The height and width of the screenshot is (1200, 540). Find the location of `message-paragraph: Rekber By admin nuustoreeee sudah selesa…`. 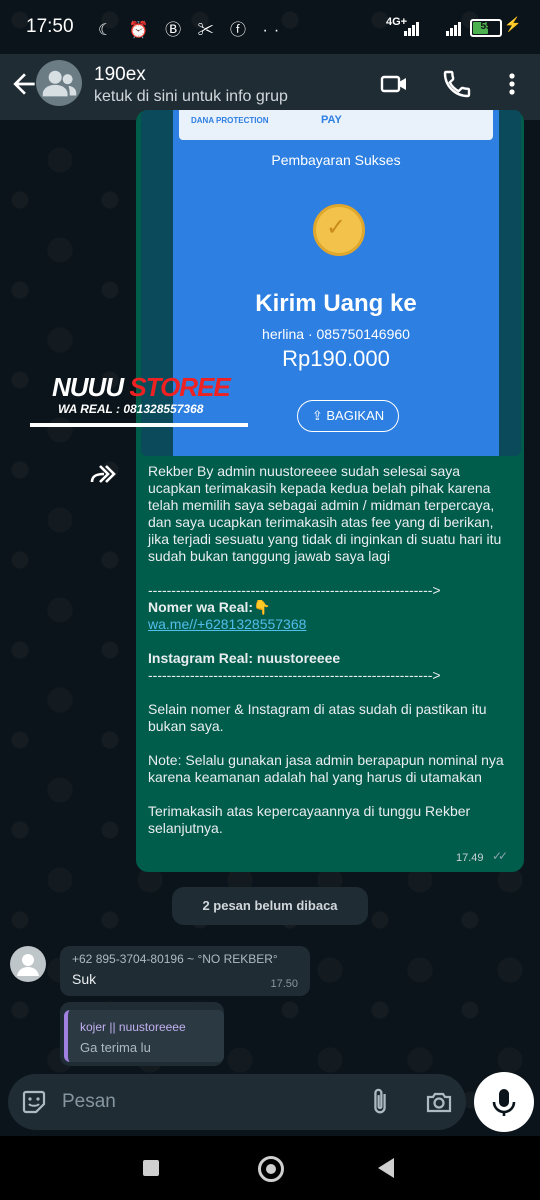

message-paragraph: Rekber By admin nuustoreeee sudah selesa… is located at coordinates (327, 513).